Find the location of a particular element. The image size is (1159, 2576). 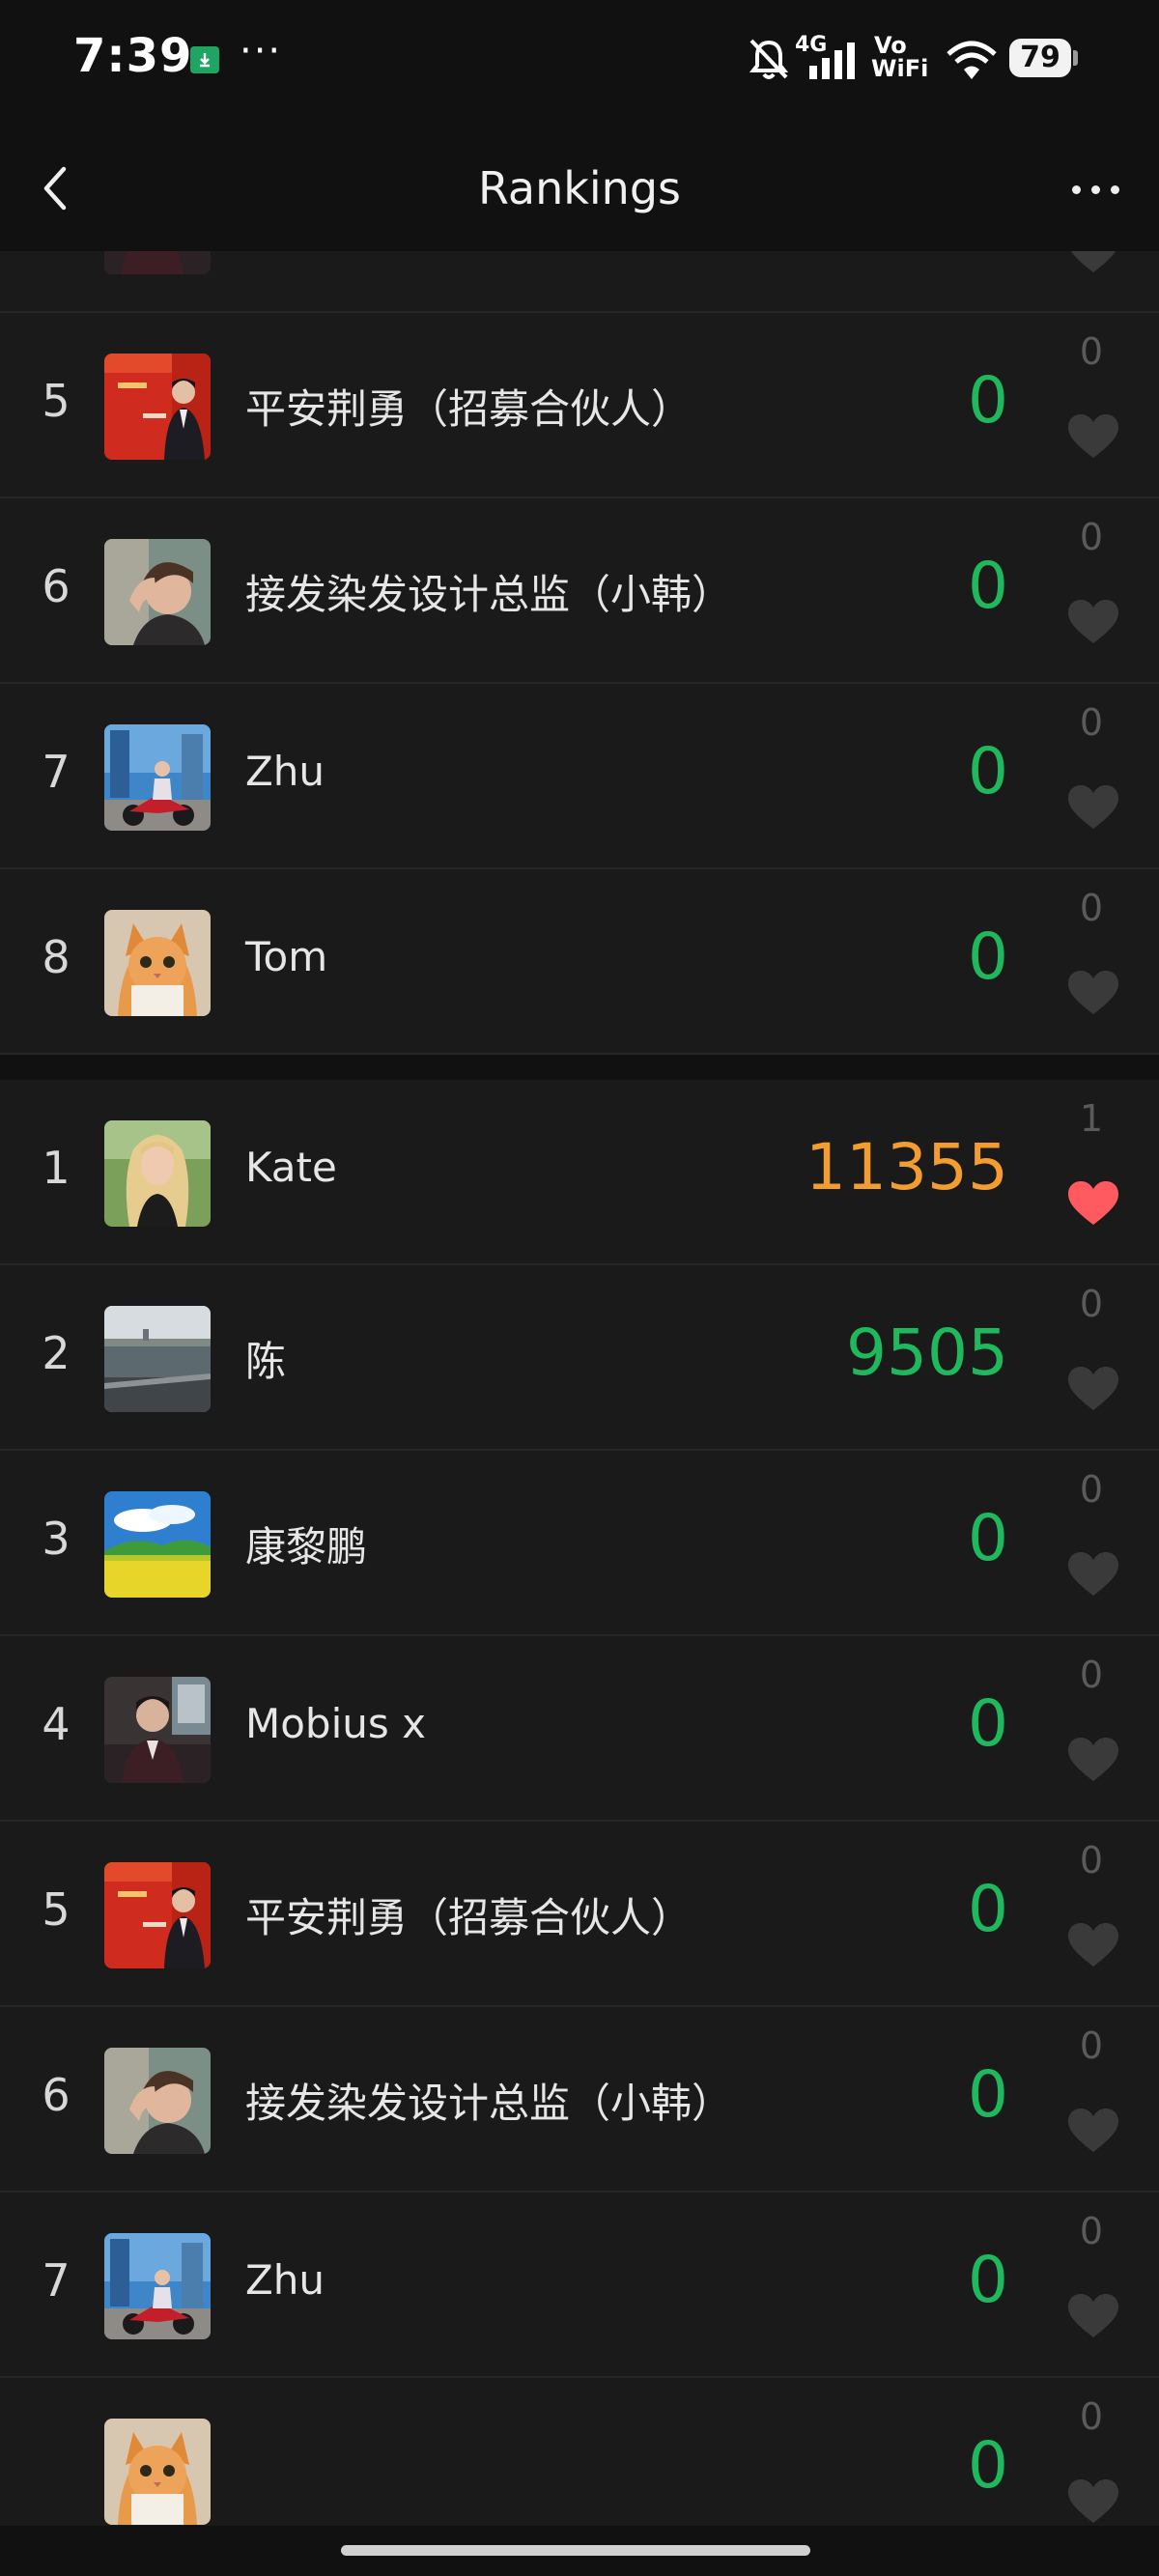

mute-bell-icon is located at coordinates (769, 59).